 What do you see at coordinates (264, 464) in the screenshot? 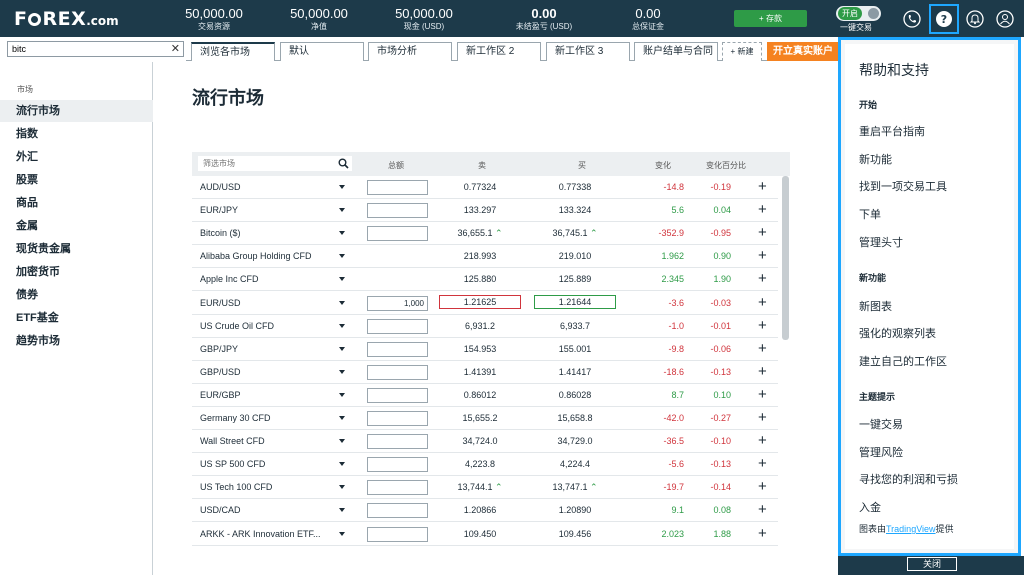
I see `market-name: US SP 500 CFD` at bounding box center [264, 464].